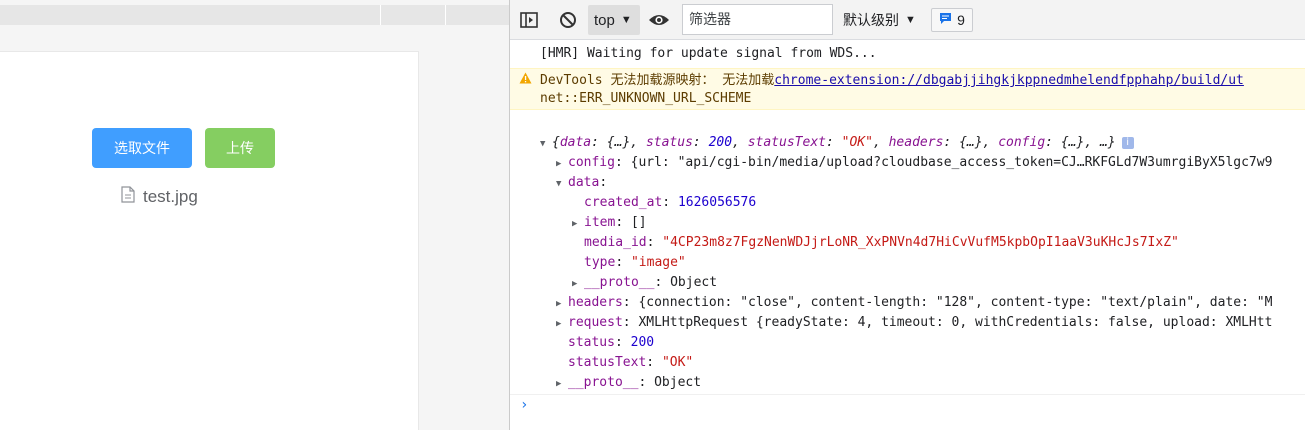  What do you see at coordinates (1107, 142) in the screenshot?
I see `brace: …}` at bounding box center [1107, 142].